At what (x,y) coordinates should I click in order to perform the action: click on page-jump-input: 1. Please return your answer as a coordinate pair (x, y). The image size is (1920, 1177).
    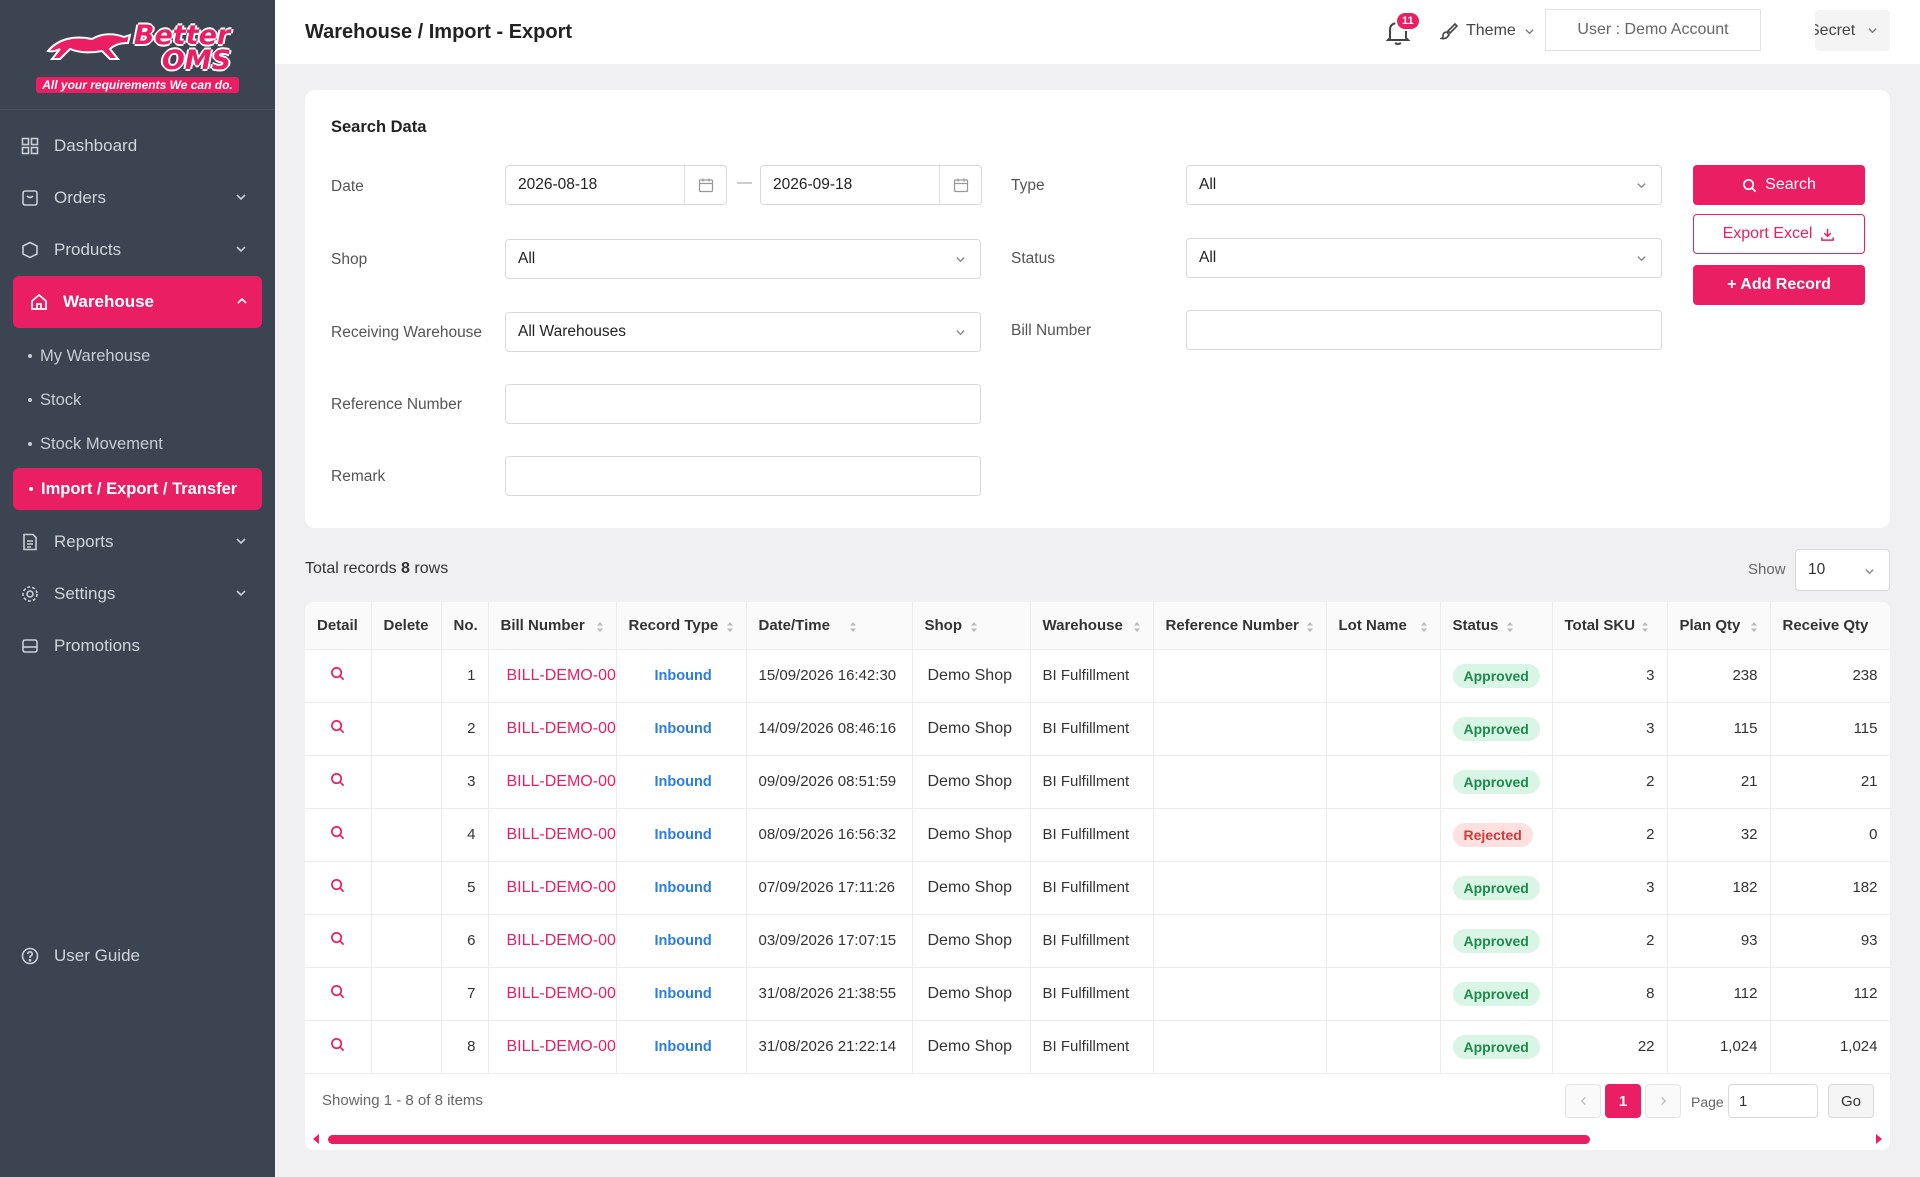
    Looking at the image, I should click on (1773, 1101).